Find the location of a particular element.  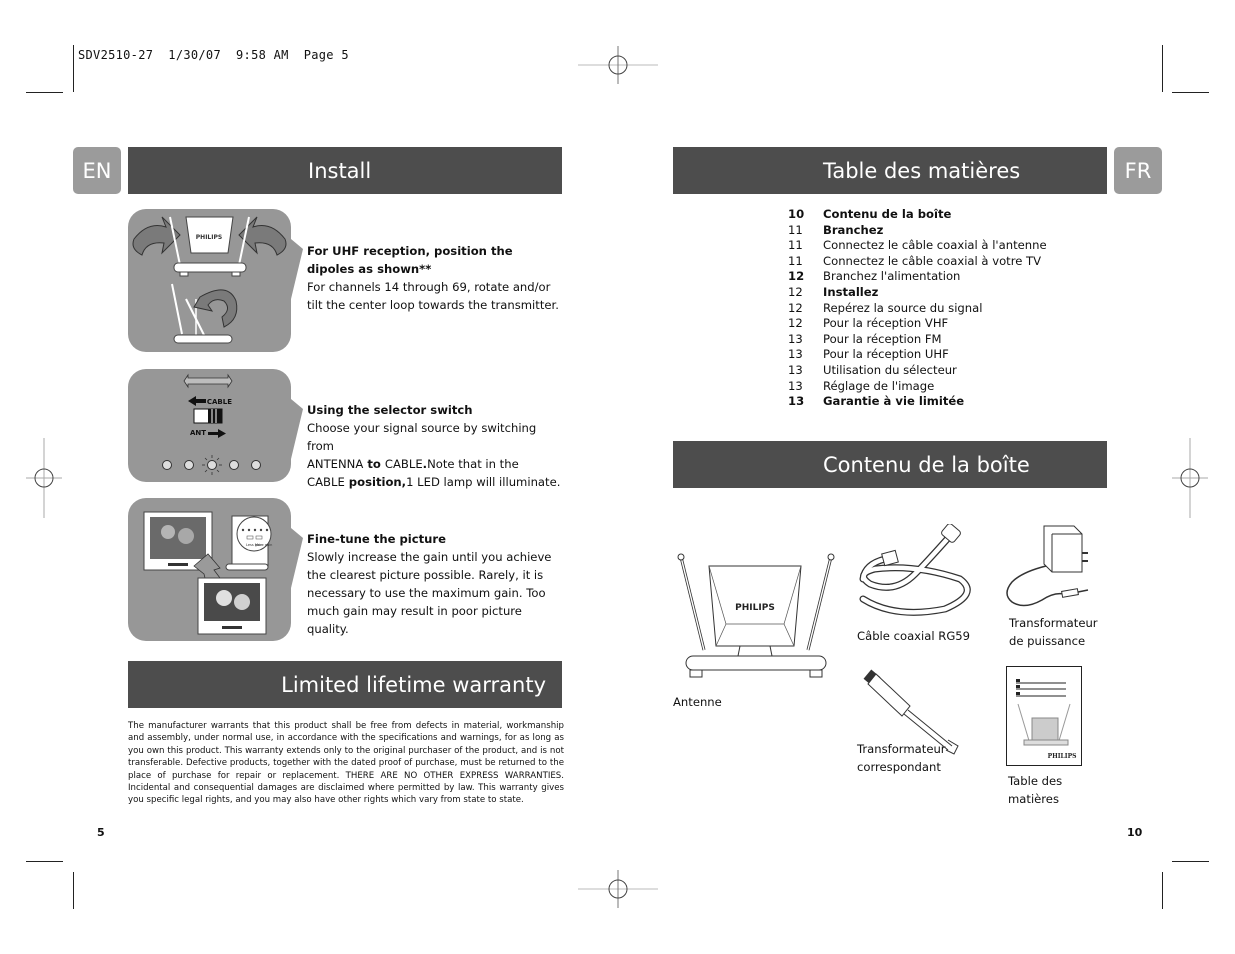

toc-label: Installez is located at coordinates (851, 291).